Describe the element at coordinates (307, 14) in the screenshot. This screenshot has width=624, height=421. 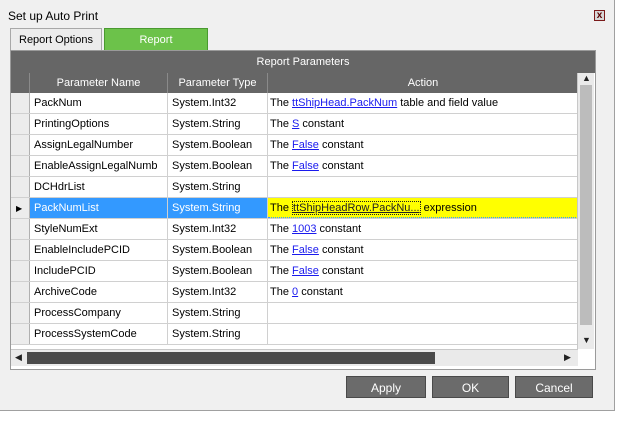
I see `title-bar: Set up Auto Print x` at that location.